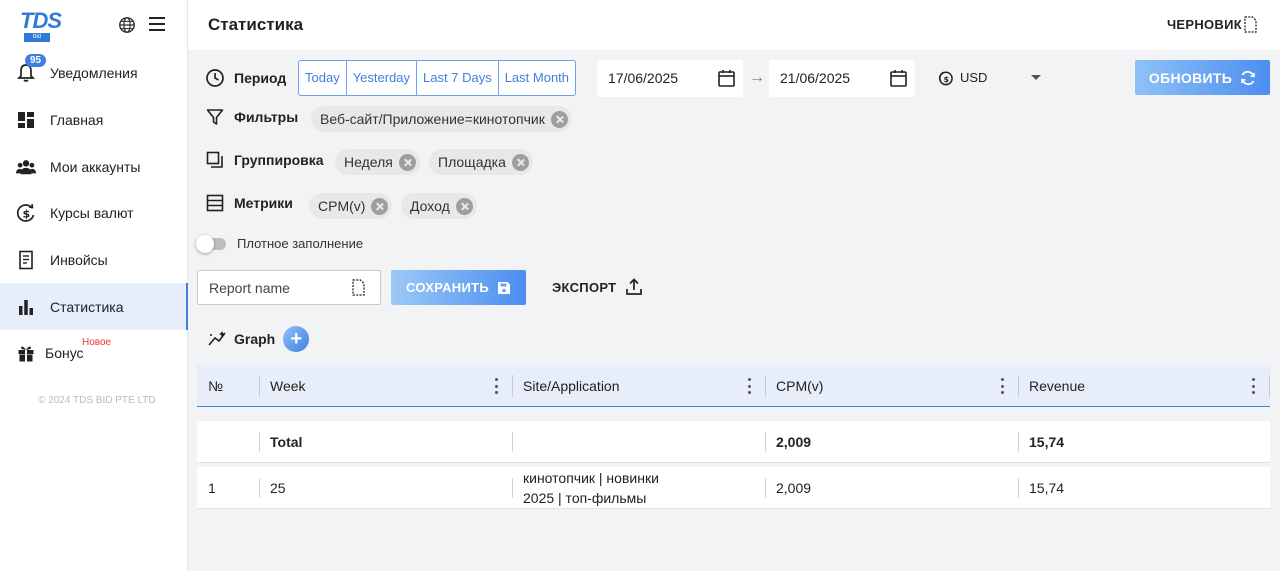 This screenshot has height=571, width=1280. What do you see at coordinates (228, 487) in the screenshot?
I see `cell-number: 1` at bounding box center [228, 487].